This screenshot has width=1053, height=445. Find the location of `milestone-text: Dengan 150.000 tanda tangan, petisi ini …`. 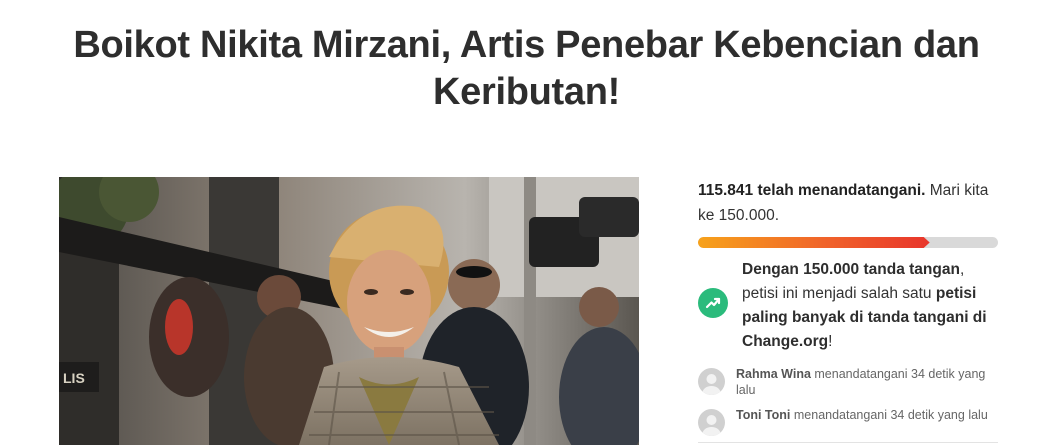

milestone-text: Dengan 150.000 tanda tangan, petisi ini … is located at coordinates (870, 306).